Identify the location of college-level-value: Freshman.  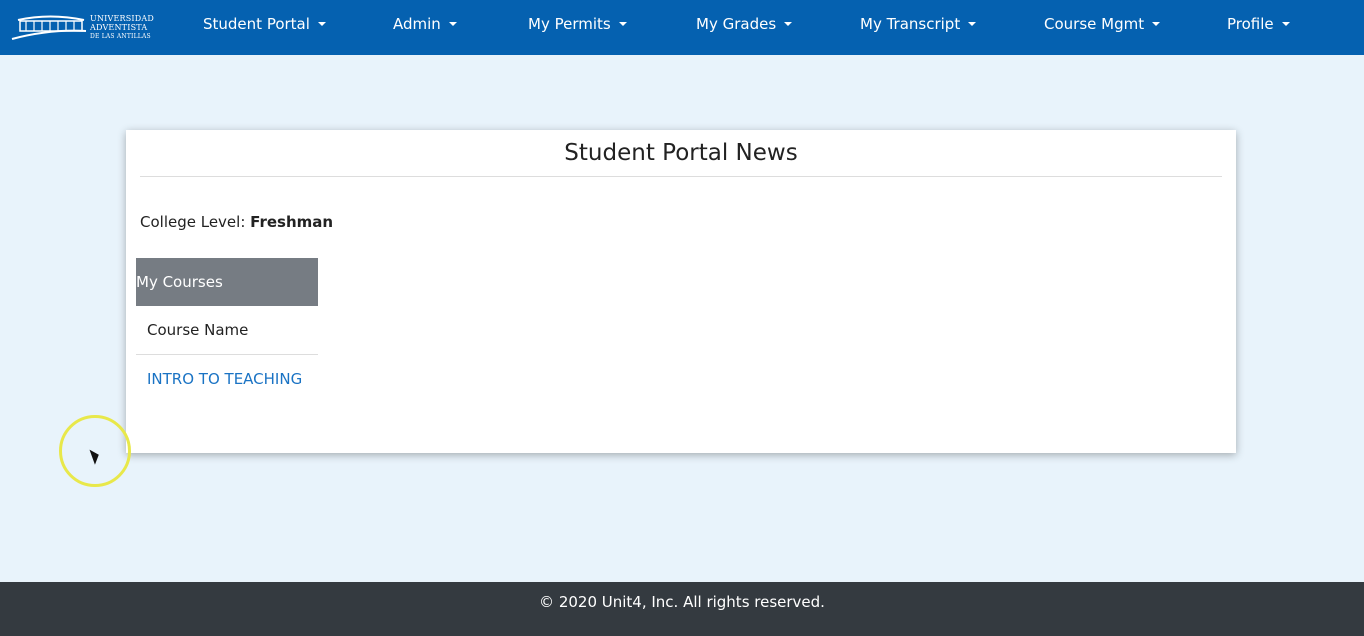
(292, 222).